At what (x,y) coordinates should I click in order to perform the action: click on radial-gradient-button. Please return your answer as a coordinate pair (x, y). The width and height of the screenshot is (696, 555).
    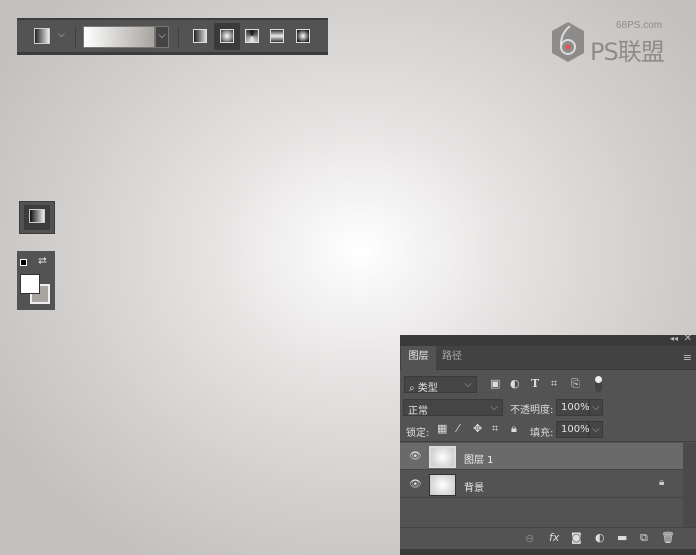
    Looking at the image, I should click on (227, 36).